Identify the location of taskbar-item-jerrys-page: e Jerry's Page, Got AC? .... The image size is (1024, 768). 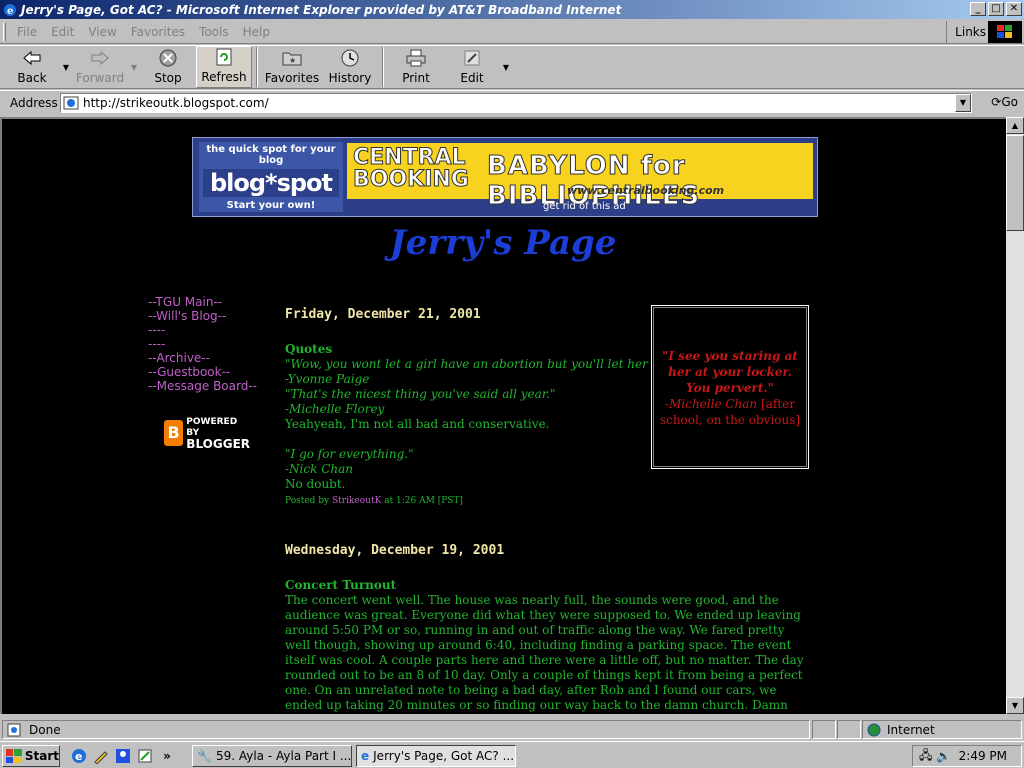
(436, 756).